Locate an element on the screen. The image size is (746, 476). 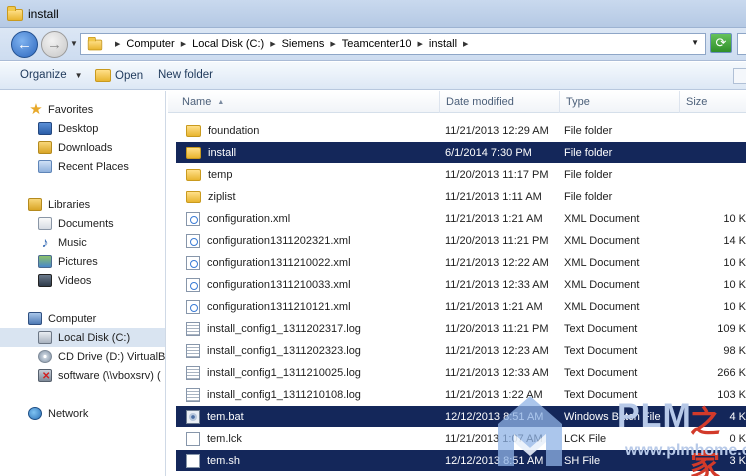
file-date-cell: 11/21/2013 1:21 AM is located at coordinates (494, 218).